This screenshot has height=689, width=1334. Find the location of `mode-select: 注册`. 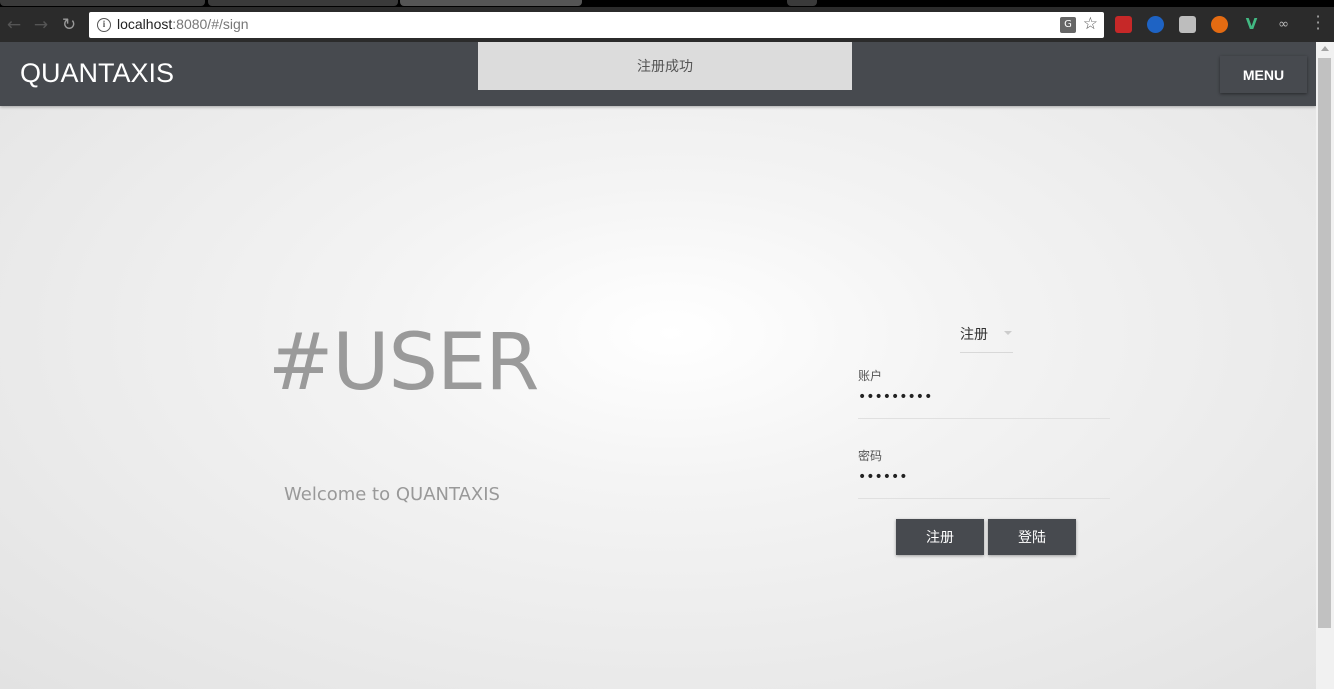

mode-select: 注册 is located at coordinates (986, 337).